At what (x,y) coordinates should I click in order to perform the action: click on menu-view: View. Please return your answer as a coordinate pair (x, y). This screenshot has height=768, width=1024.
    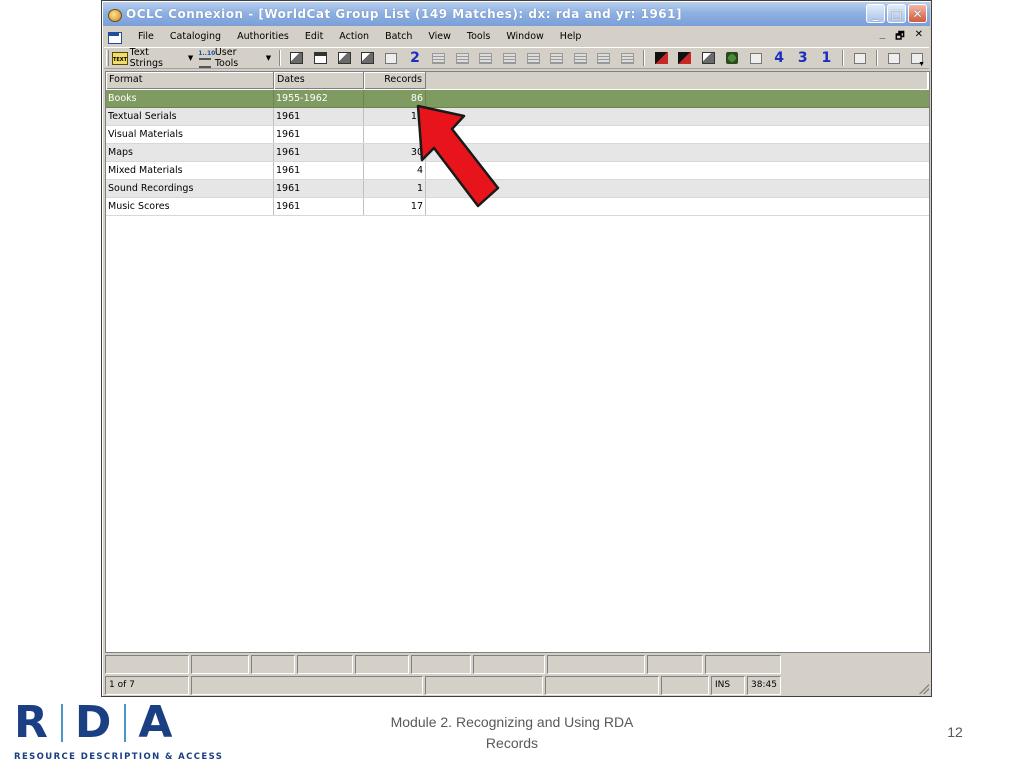
    Looking at the image, I should click on (439, 36).